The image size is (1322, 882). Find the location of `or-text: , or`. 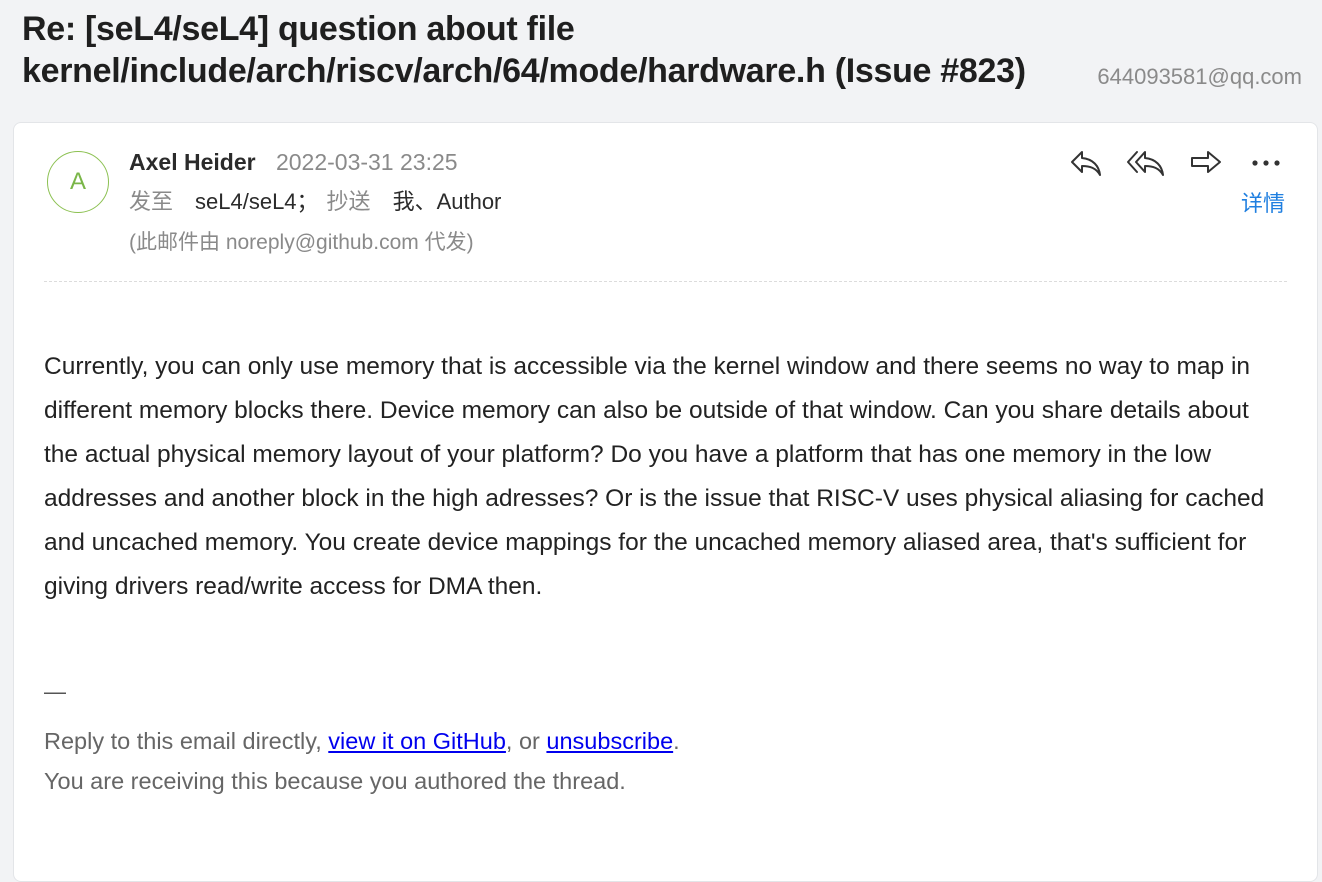

or-text: , or is located at coordinates (522, 741).